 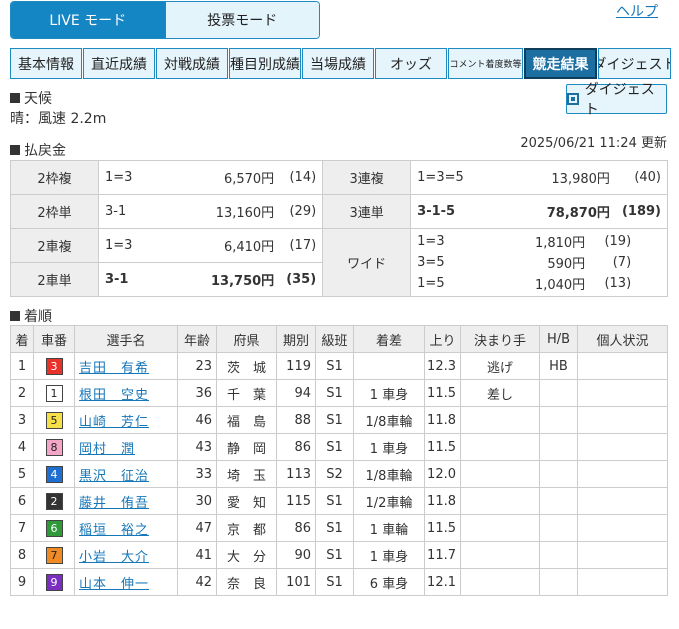 I want to click on result-margin, so click(x=389, y=366).